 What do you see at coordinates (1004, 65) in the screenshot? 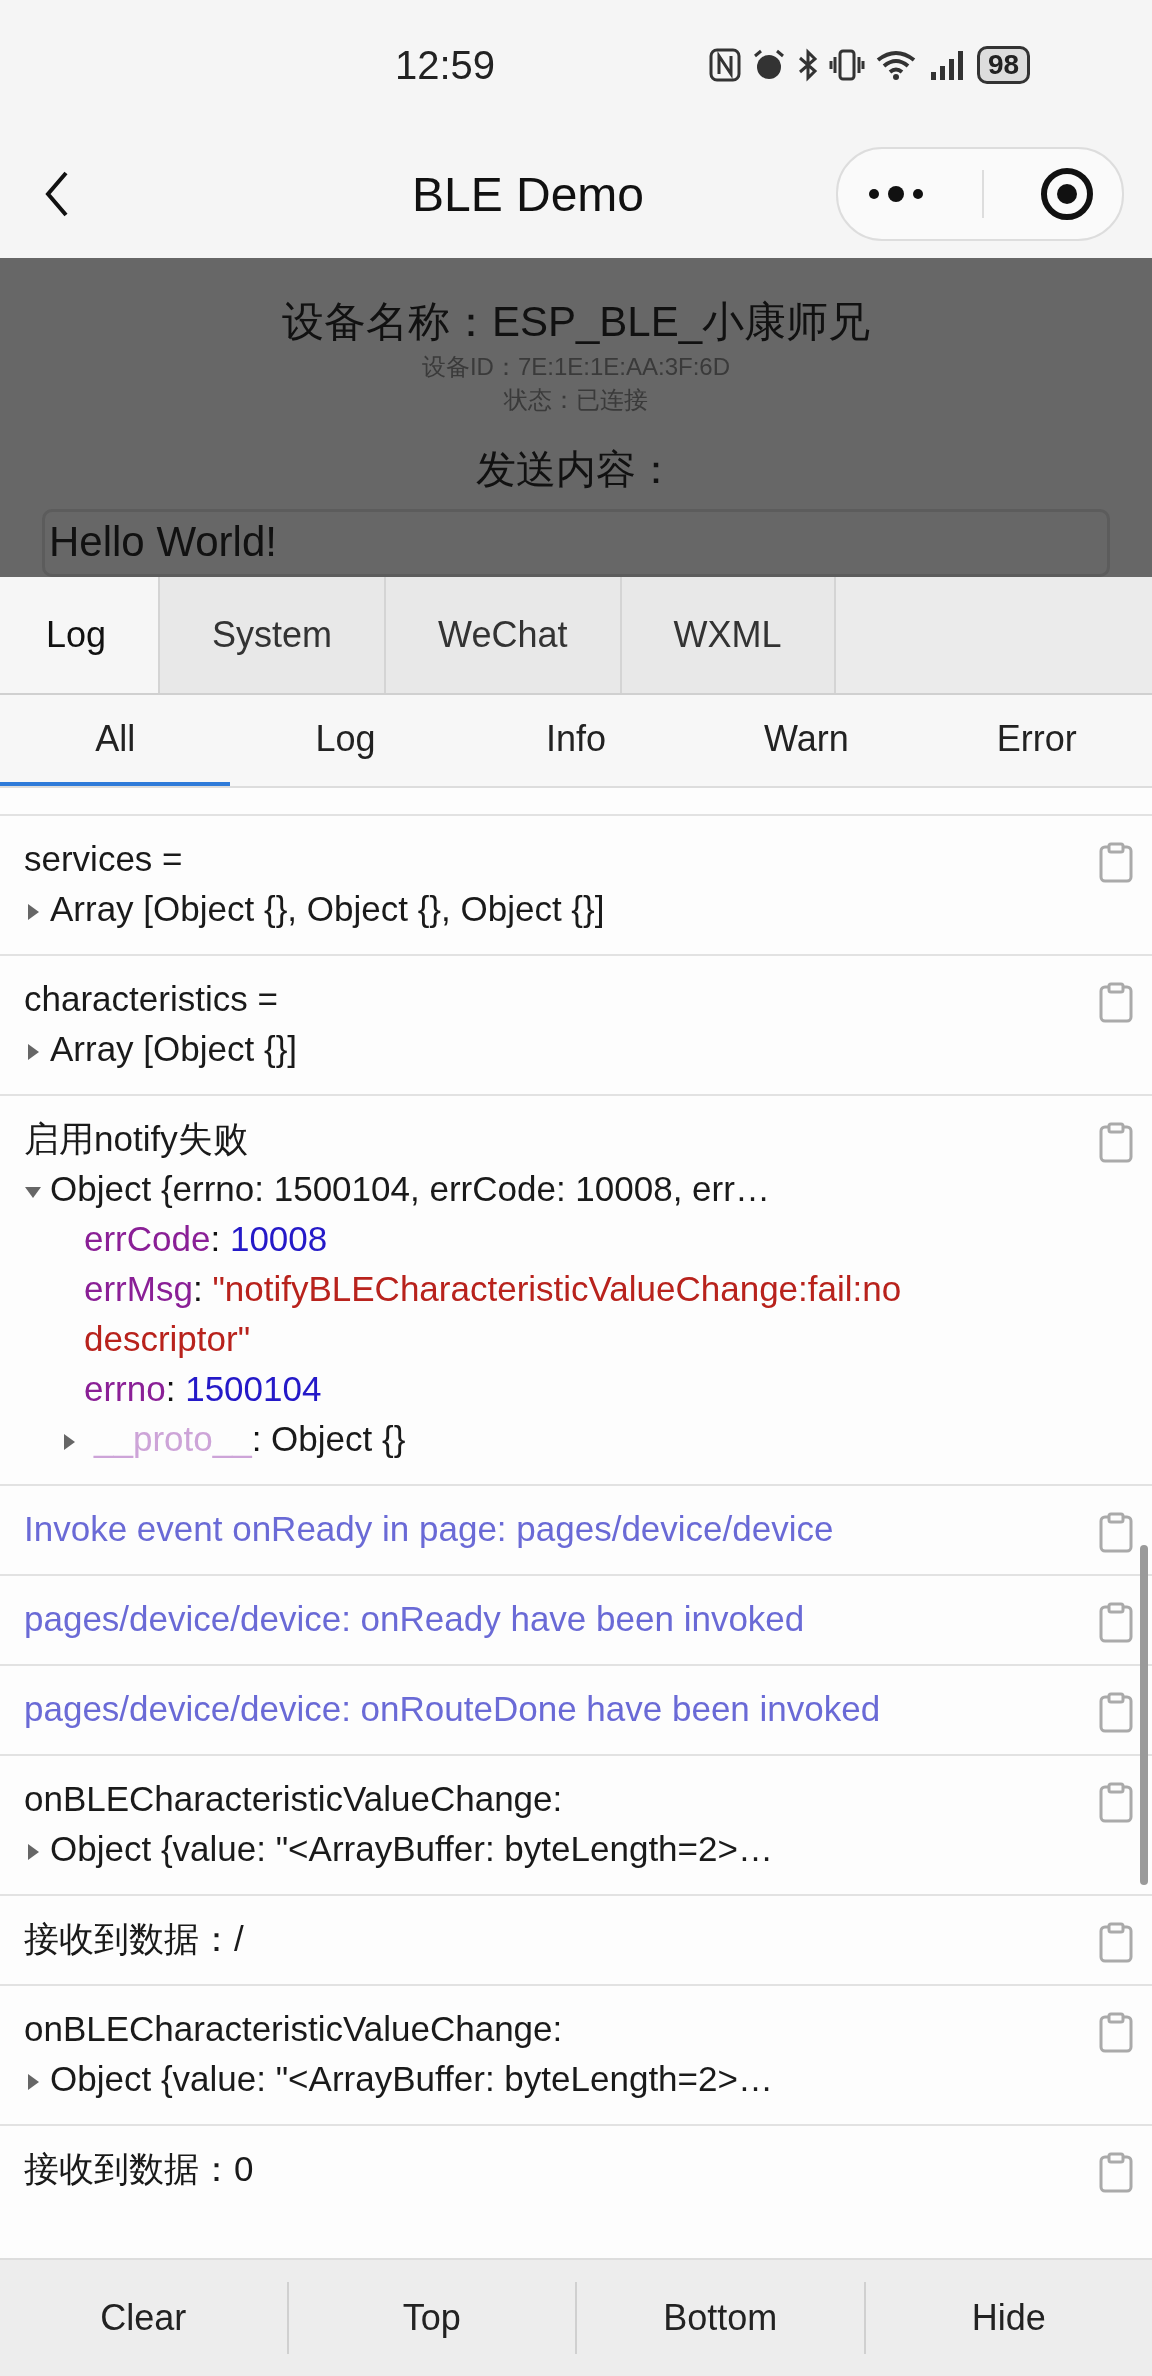
I see `battery-level: 98` at bounding box center [1004, 65].